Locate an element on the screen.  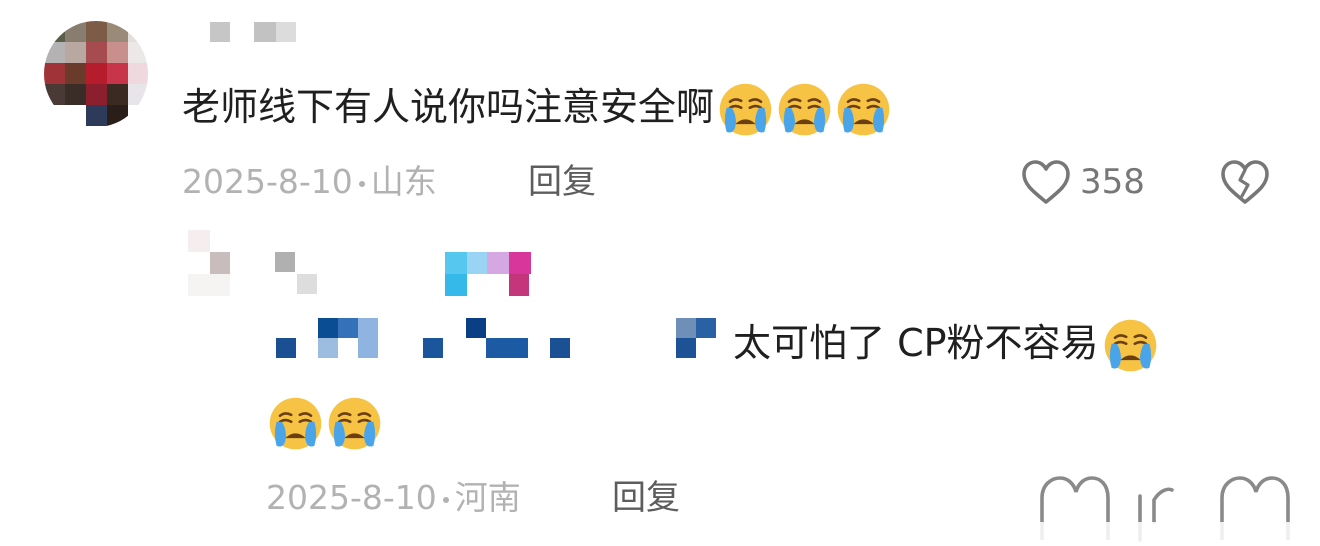
comment-text: 老师线下有人说你吗注意安全啊 is located at coordinates (448, 107).